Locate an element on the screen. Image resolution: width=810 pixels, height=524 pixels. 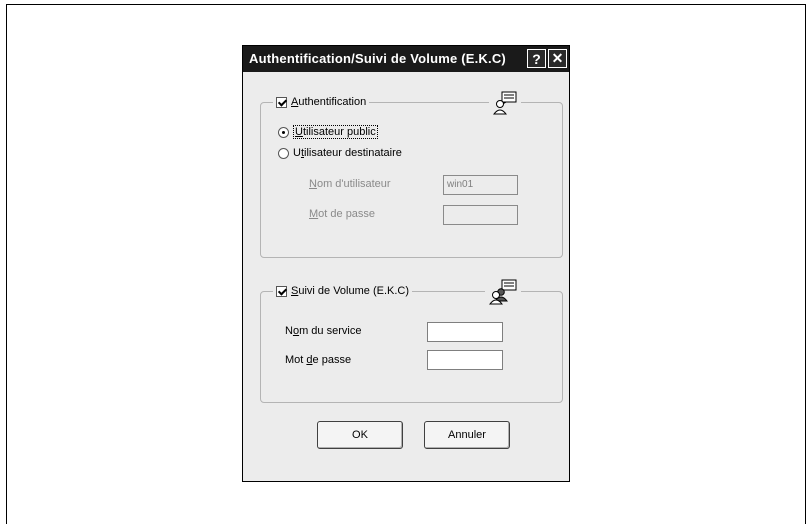
dialog-title: Authentification/Suivi de Volume (E.K.C) is located at coordinates (377, 58).